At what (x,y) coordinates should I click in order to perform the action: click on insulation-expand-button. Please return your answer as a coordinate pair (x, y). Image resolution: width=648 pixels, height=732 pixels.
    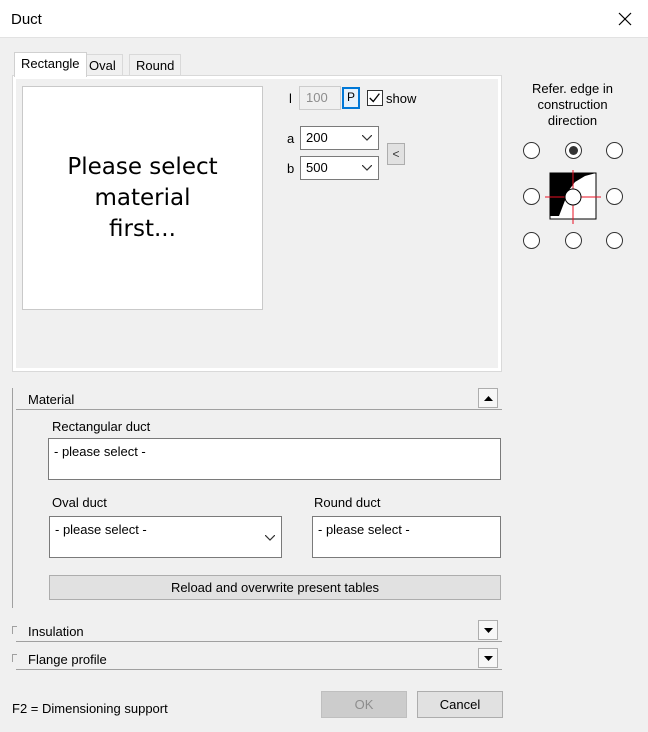
    Looking at the image, I should click on (488, 630).